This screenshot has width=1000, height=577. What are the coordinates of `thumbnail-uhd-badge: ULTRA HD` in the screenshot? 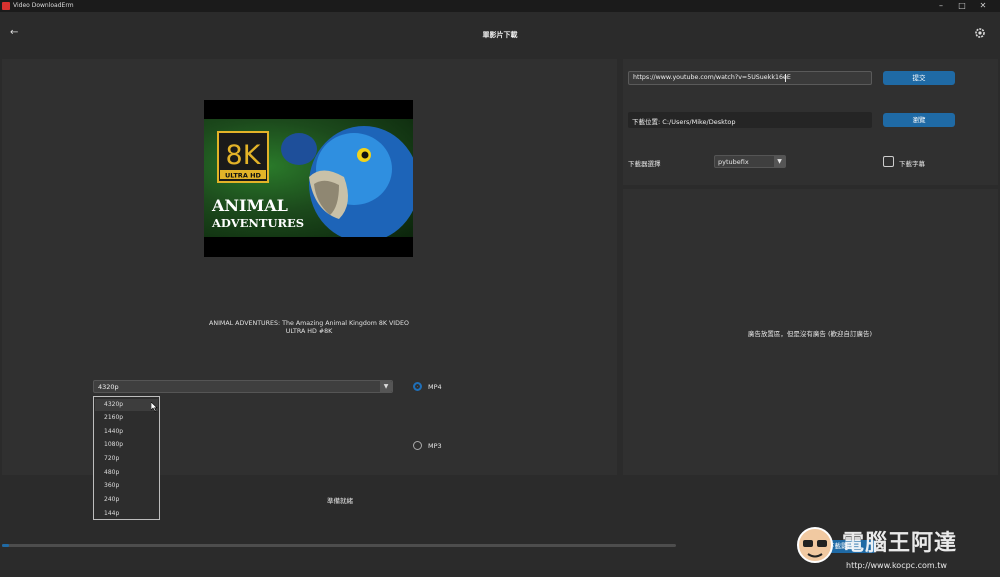 It's located at (243, 176).